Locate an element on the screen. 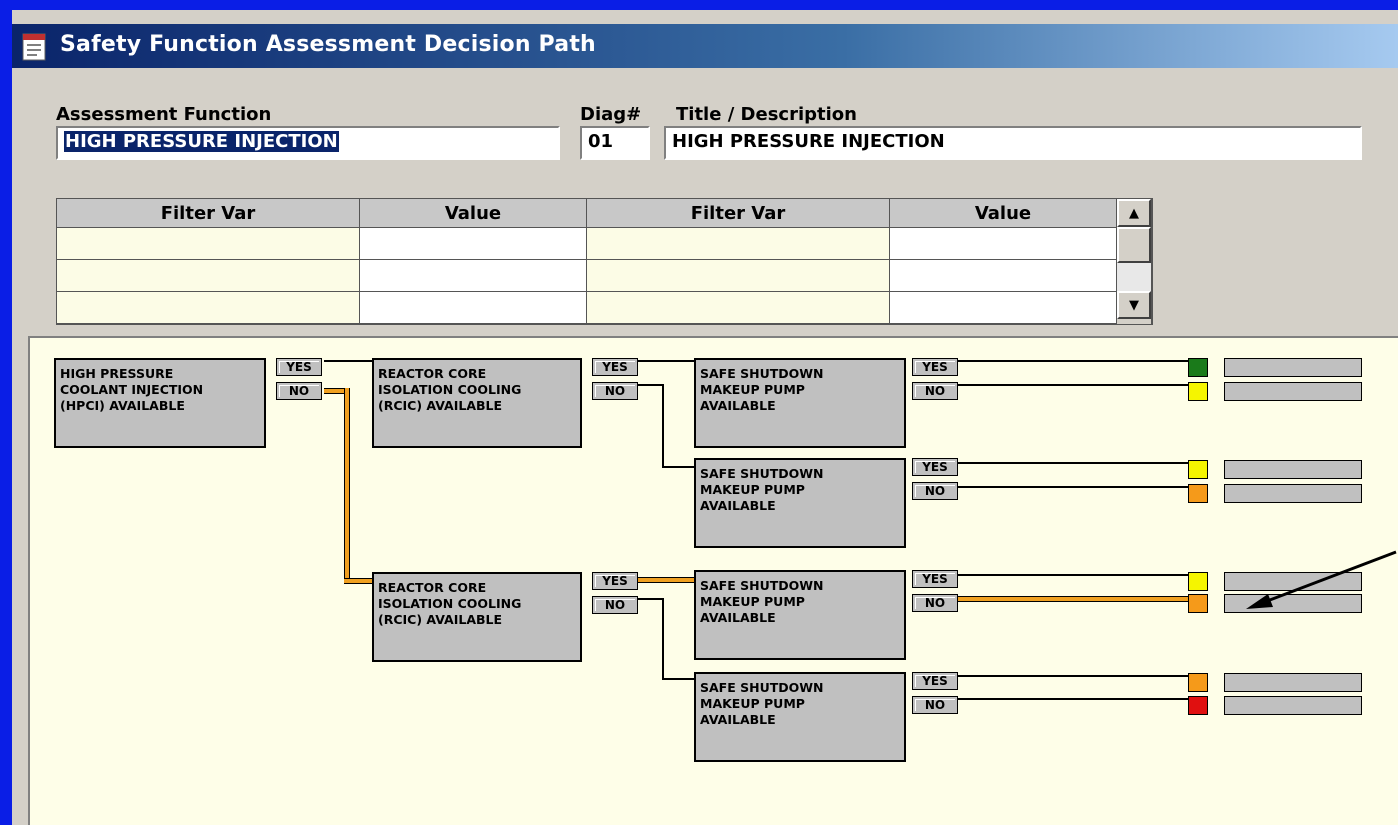 Image resolution: width=1398 pixels, height=825 pixels. arrow-up-icon: ▲ is located at coordinates (1134, 213).